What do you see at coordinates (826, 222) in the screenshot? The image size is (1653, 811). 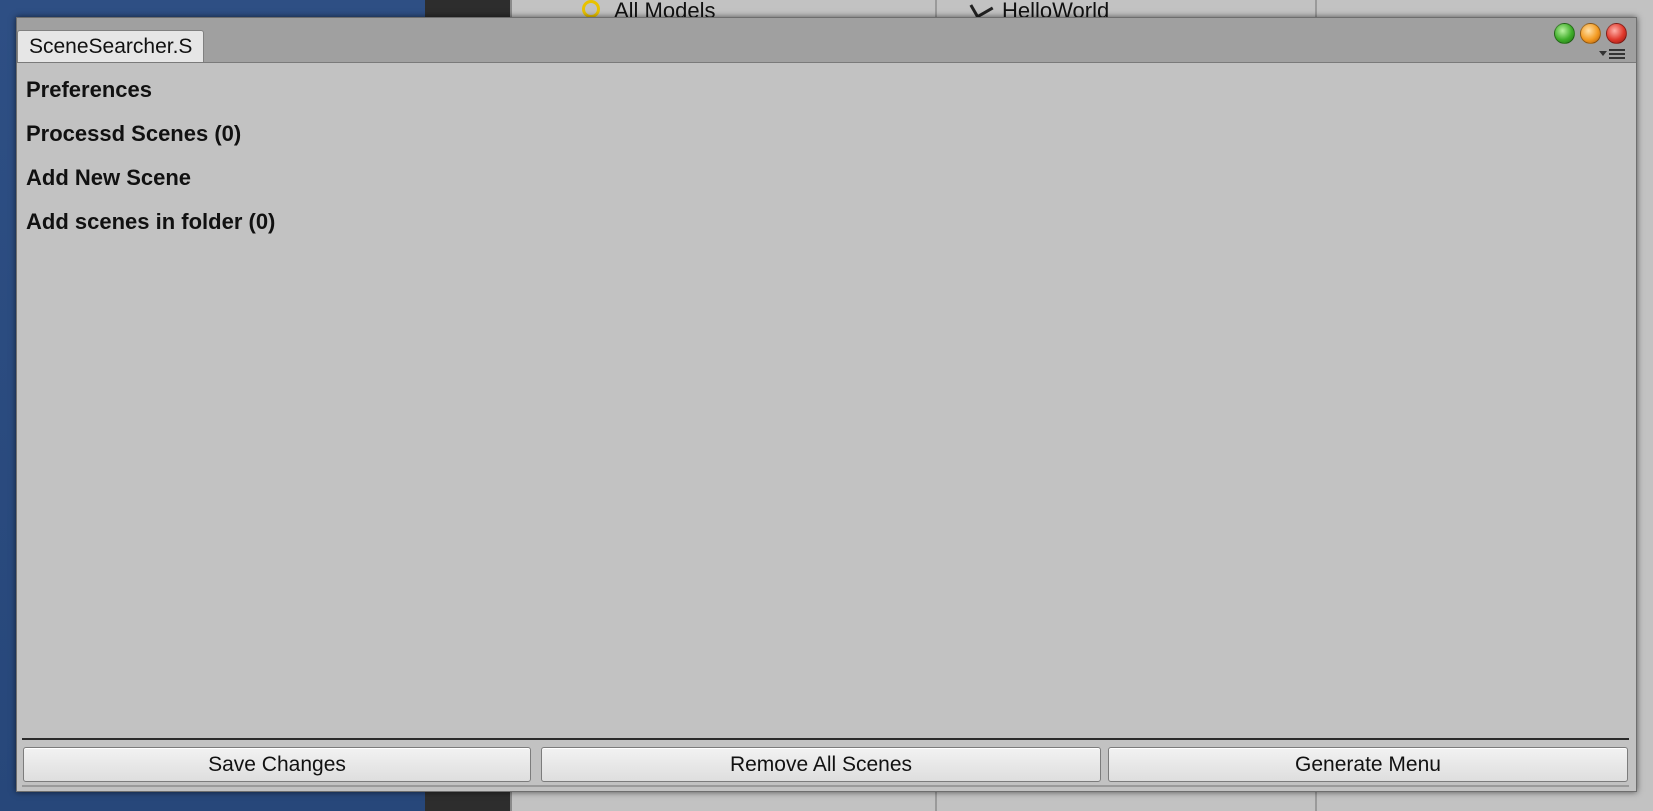 I see `foldout-add-scenes-in-folder: Add scenes in folder (0)` at bounding box center [826, 222].